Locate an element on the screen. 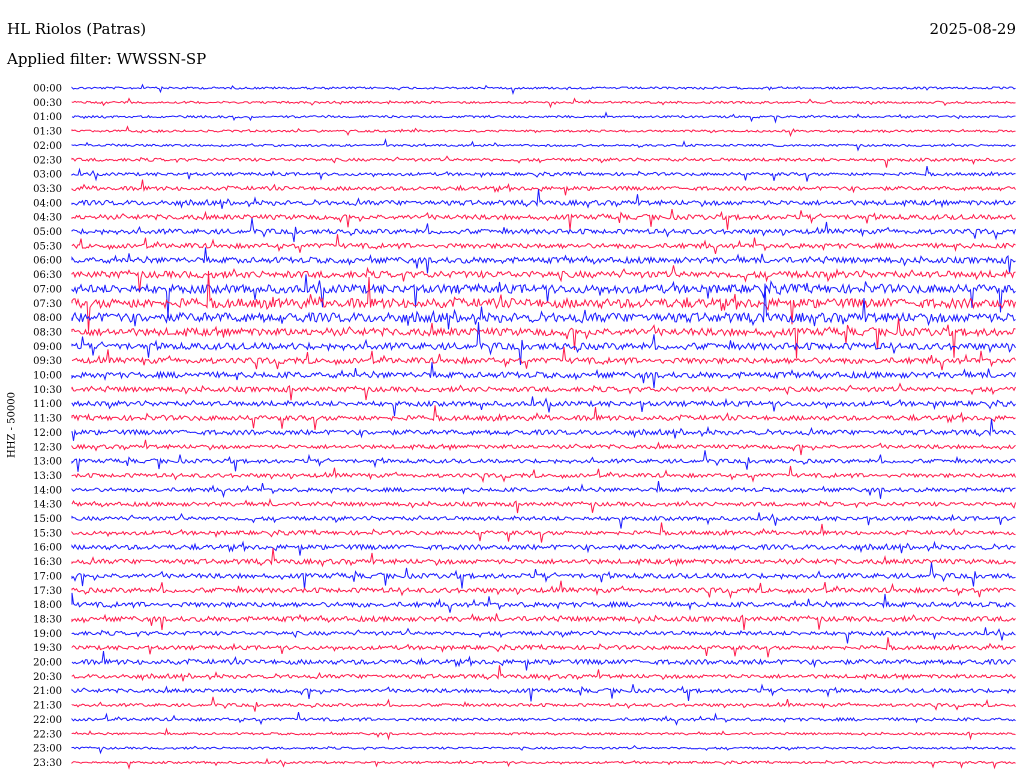 The width and height of the screenshot is (1024, 780). tick-label: 13:00 is located at coordinates (47, 462).